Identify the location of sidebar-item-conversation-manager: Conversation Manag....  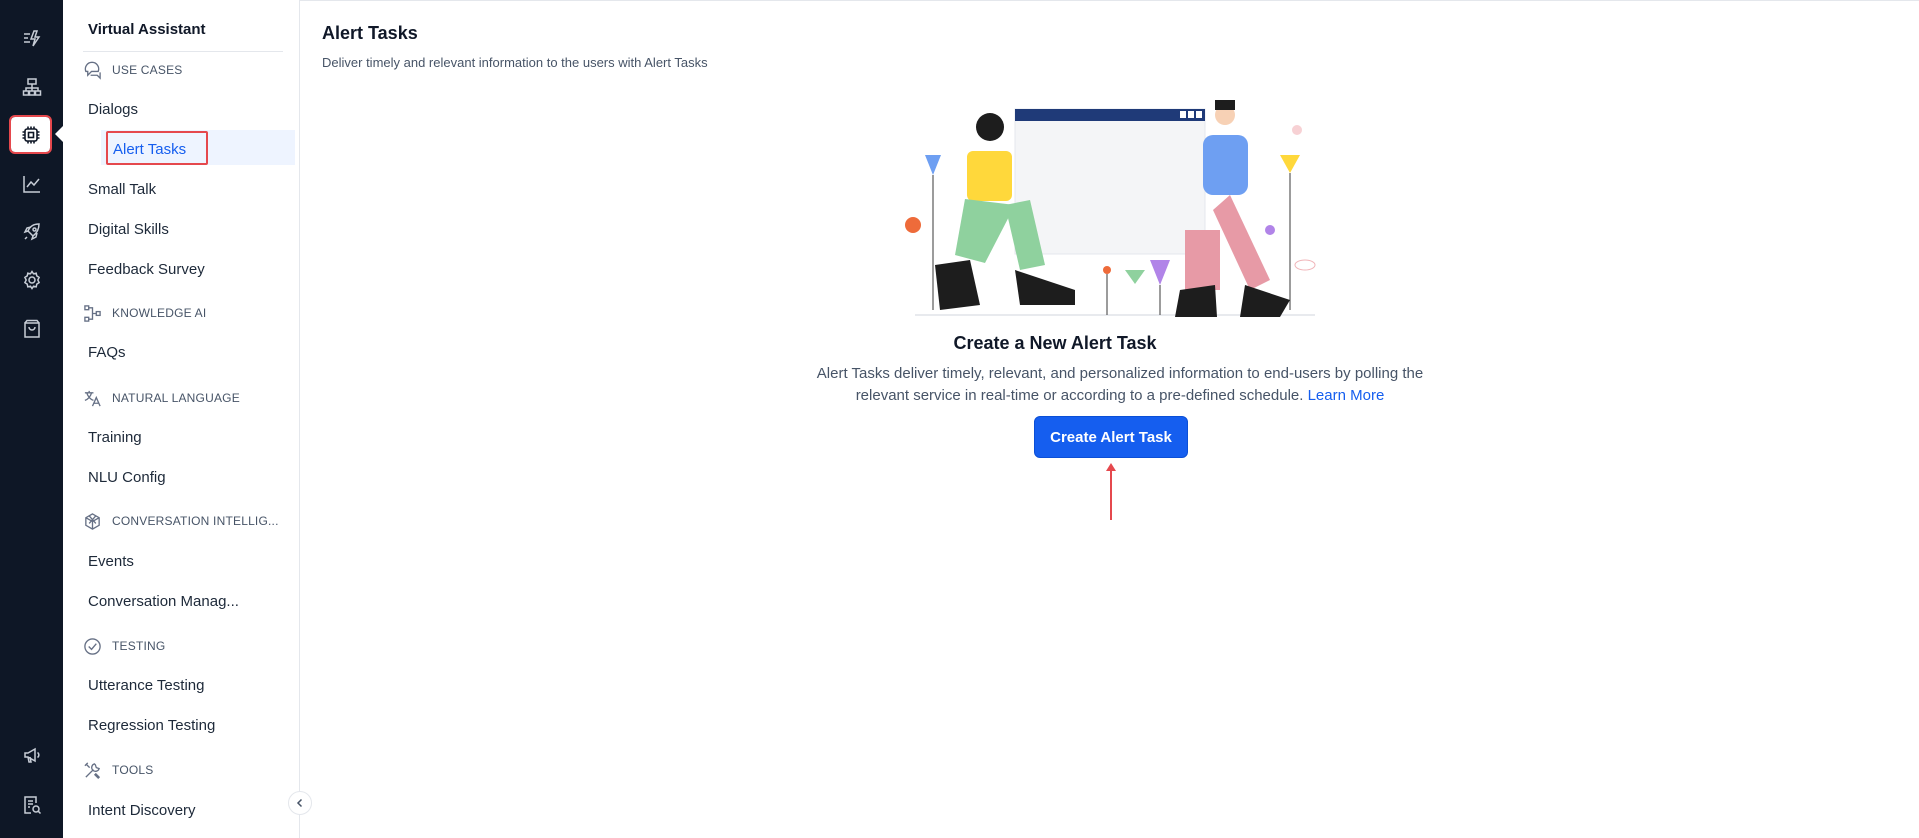
(163, 601).